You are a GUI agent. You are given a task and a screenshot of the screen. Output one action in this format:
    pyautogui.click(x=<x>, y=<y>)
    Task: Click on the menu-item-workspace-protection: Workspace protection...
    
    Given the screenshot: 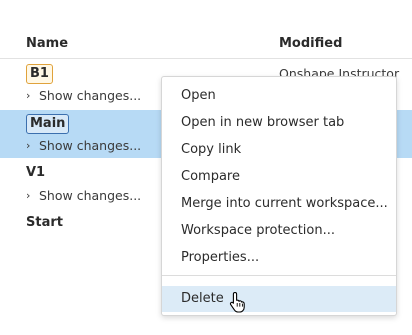 What is the action you would take?
    pyautogui.click(x=279, y=231)
    